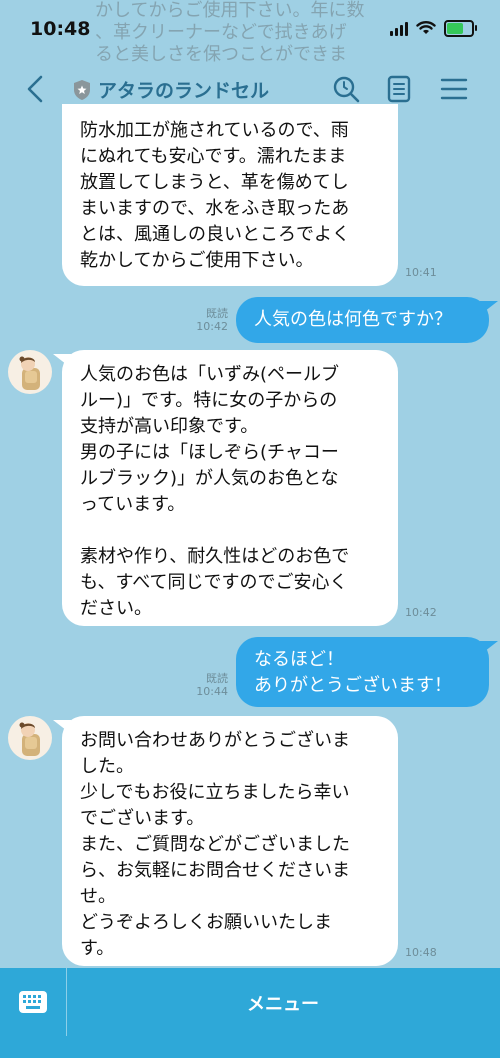 This screenshot has width=500, height=1058. I want to click on chat-title: アタラのランドセル, so click(184, 91).